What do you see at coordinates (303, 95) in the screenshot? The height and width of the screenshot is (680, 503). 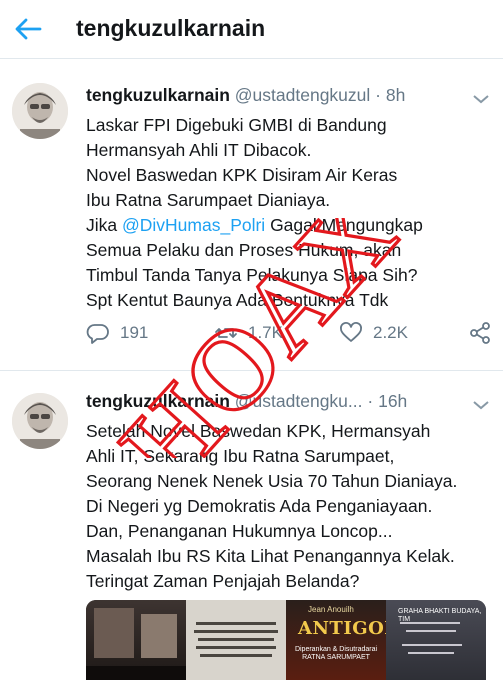 I see `user-handle: @ustadtengkuzul` at bounding box center [303, 95].